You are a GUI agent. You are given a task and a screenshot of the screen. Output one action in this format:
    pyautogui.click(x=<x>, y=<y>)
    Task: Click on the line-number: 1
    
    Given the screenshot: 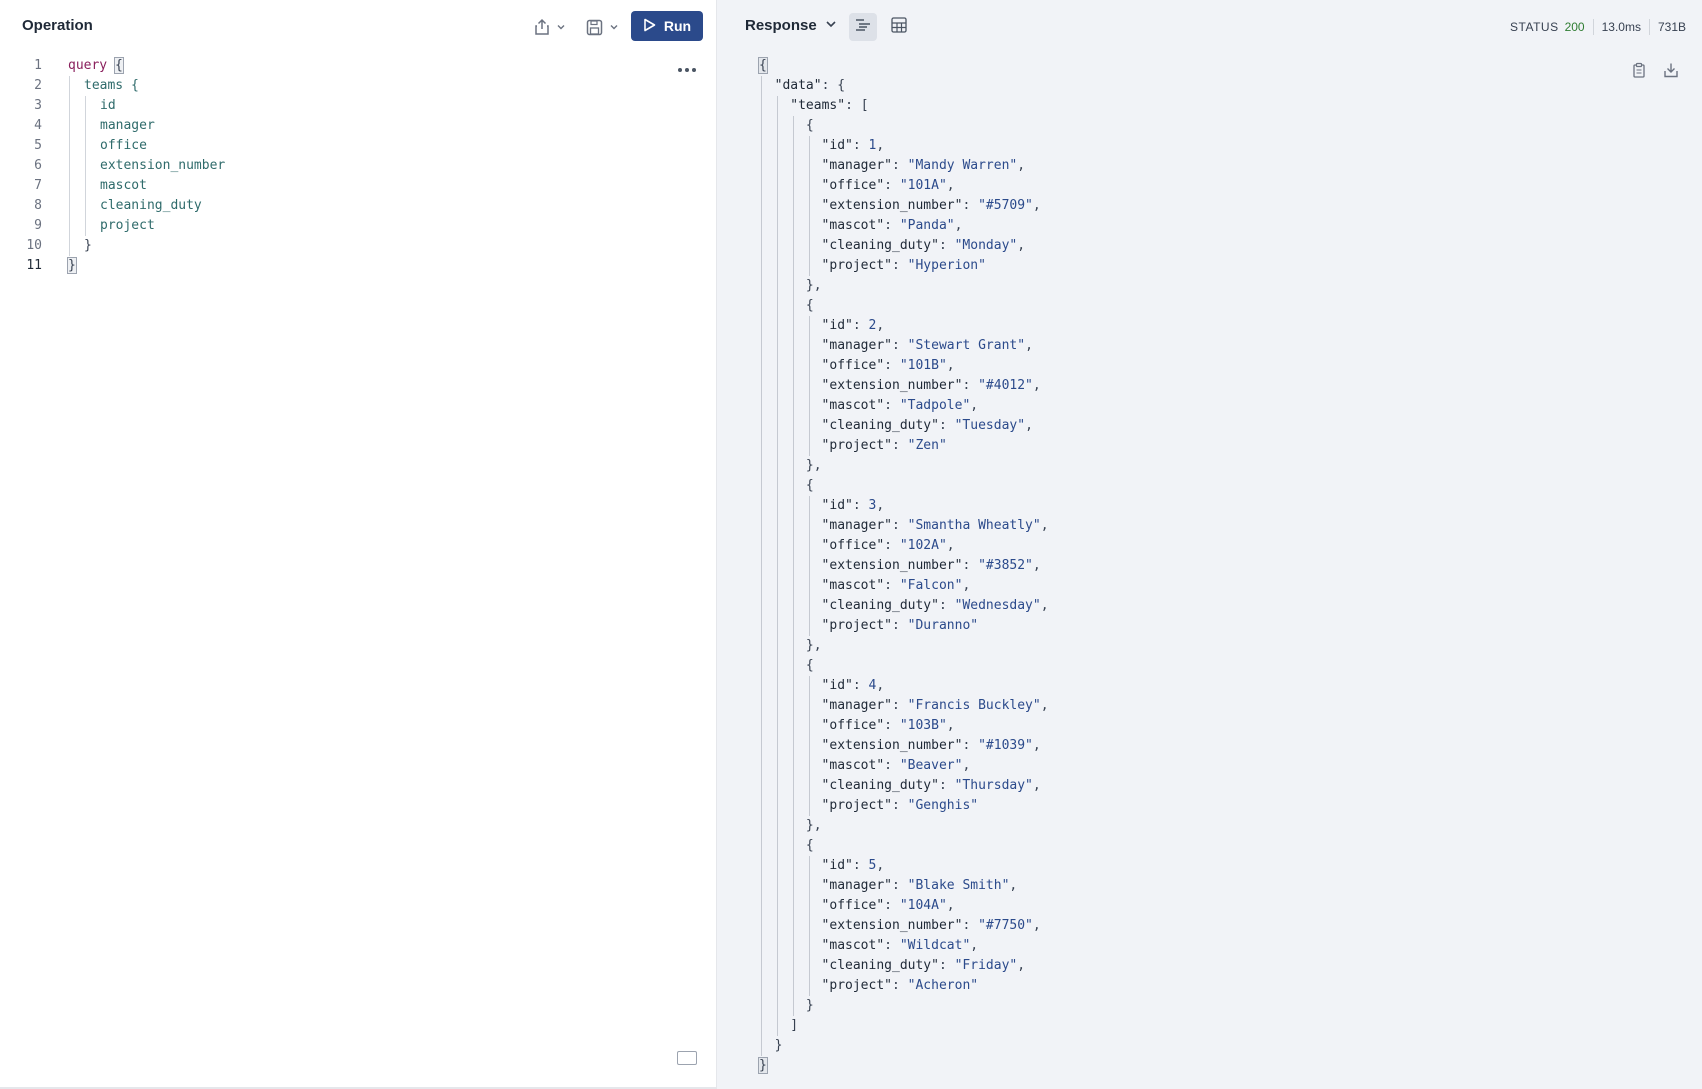 What is the action you would take?
    pyautogui.click(x=38, y=65)
    